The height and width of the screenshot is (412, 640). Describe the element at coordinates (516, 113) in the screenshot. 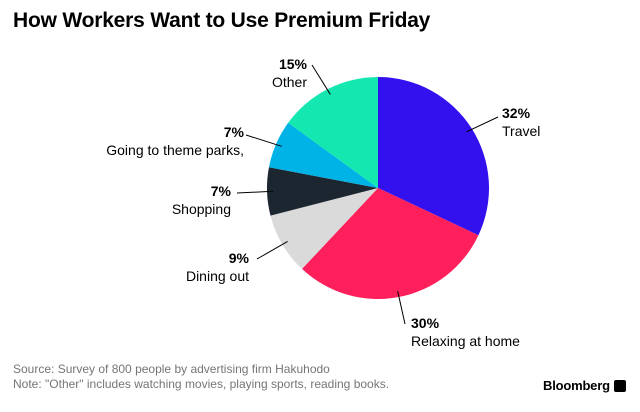

I see `label-travel-value: 32%` at that location.